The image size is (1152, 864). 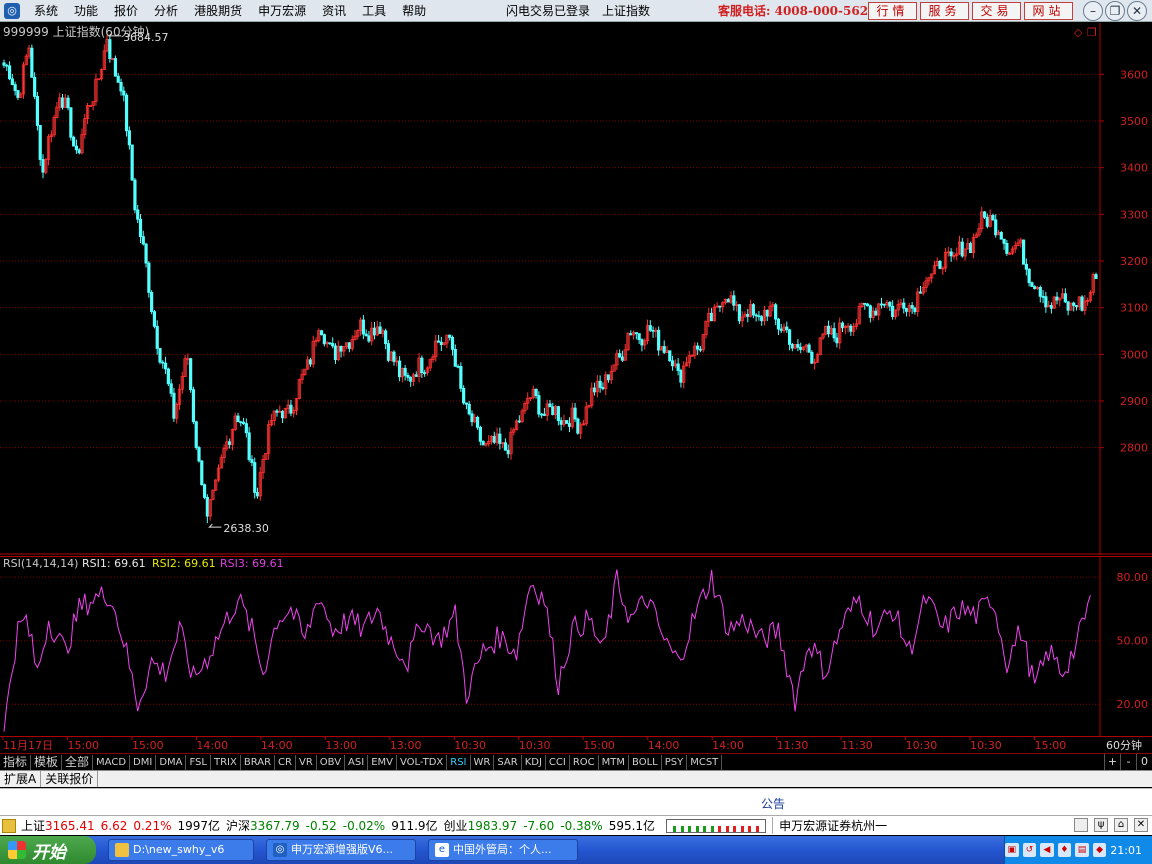 I want to click on menu-help: 帮助, so click(x=414, y=11).